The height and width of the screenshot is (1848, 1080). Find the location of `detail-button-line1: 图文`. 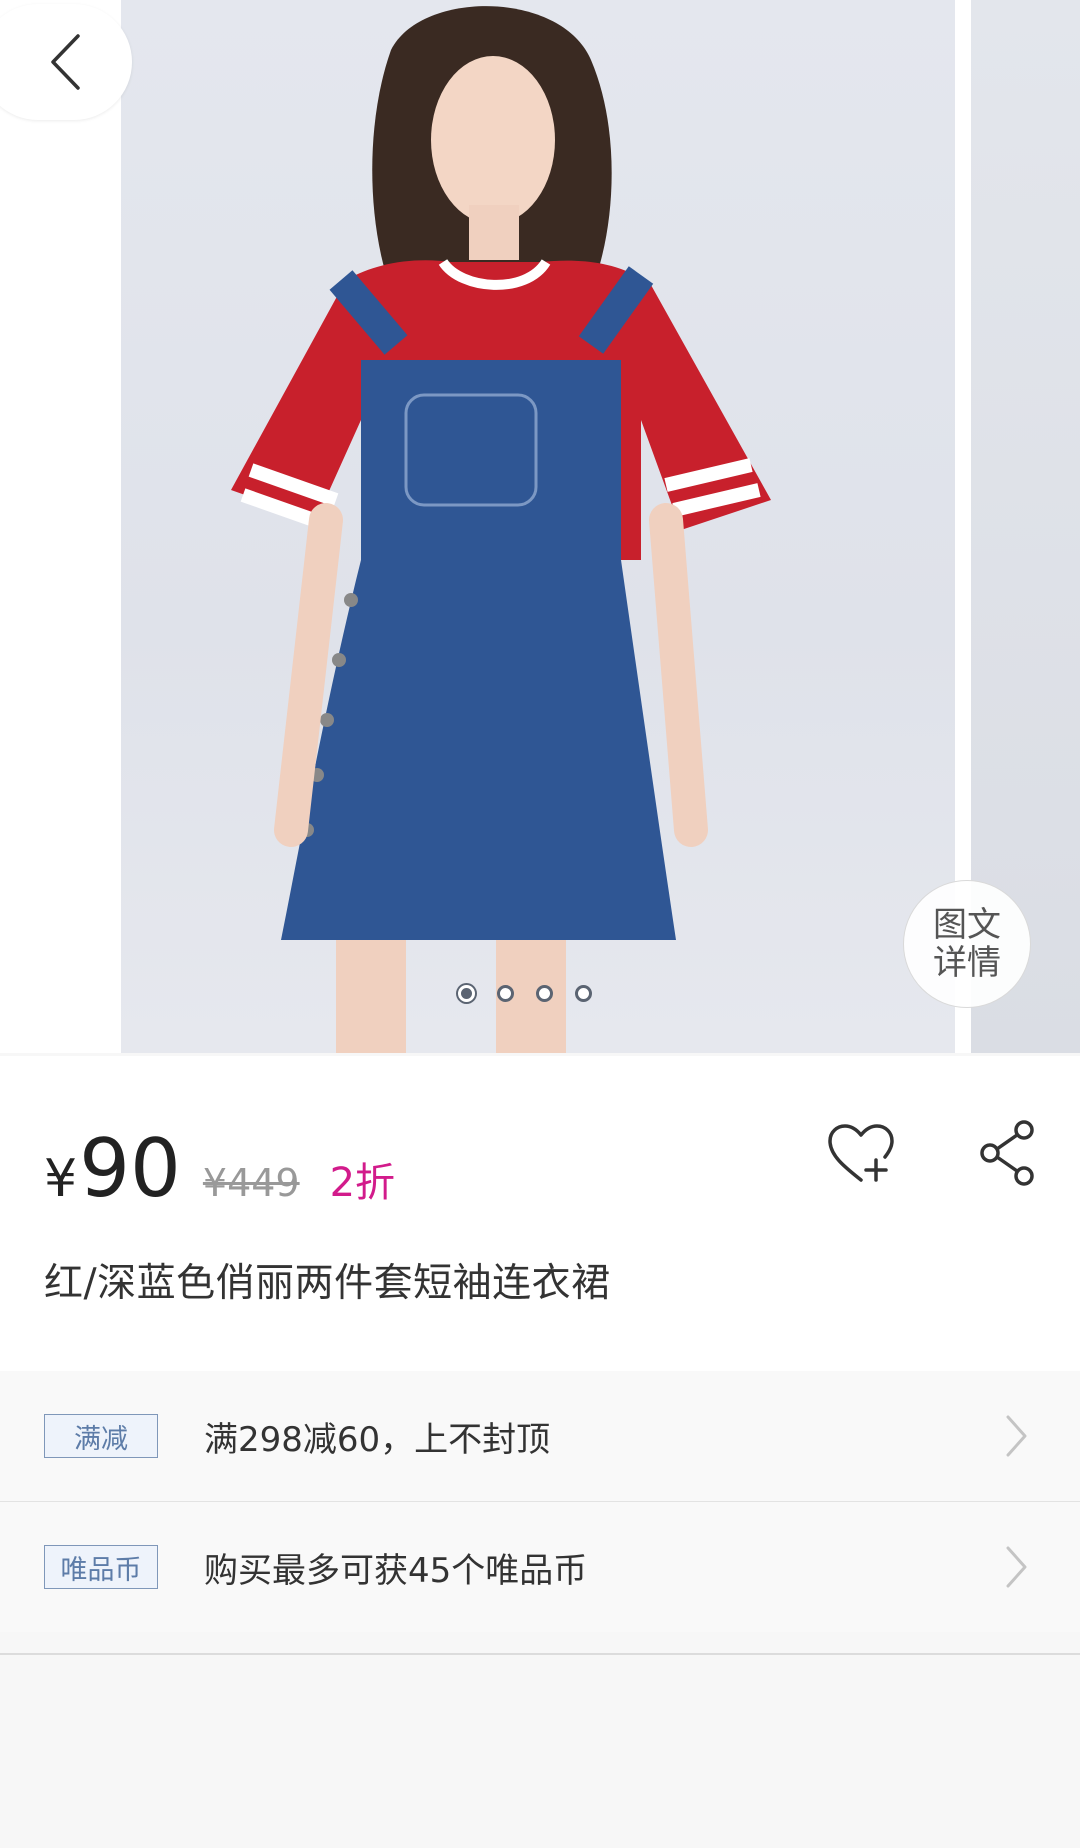

detail-button-line1: 图文 is located at coordinates (967, 925).